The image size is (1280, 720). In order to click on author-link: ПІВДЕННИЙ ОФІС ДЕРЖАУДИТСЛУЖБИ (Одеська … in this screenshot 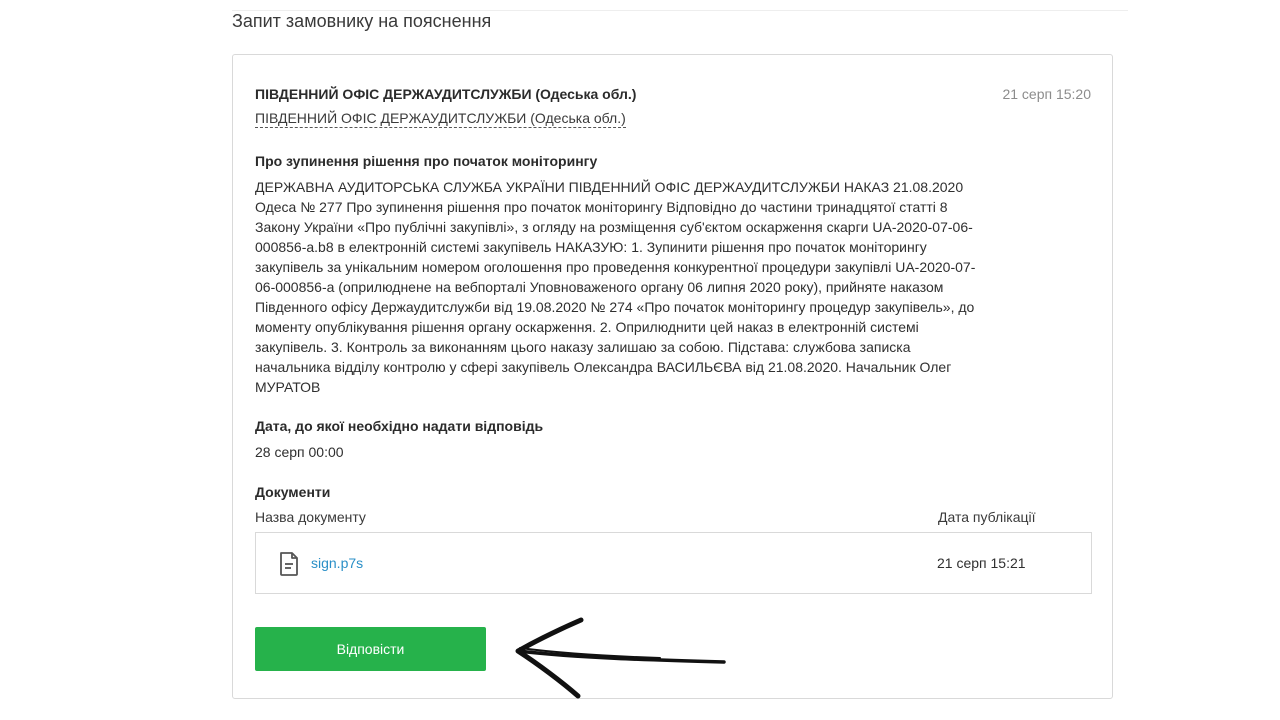, I will do `click(440, 119)`.